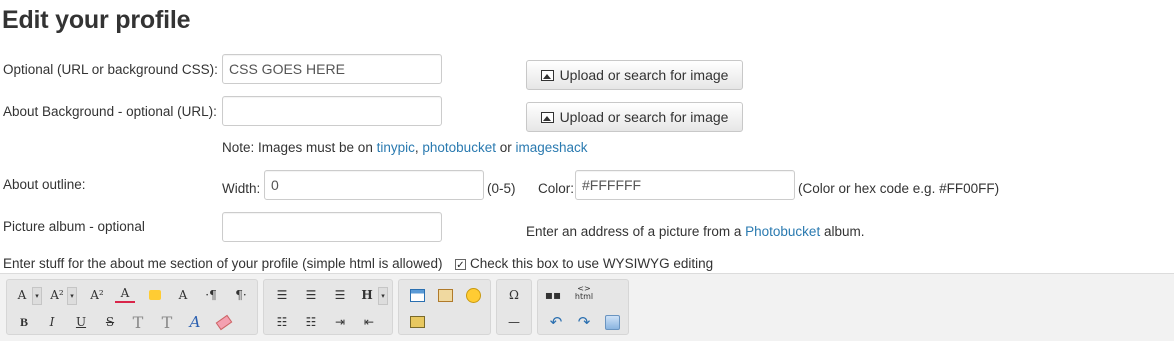 This screenshot has height=341, width=1174. What do you see at coordinates (644, 75) in the screenshot?
I see `upload-background-button-label: Upload or search for image` at bounding box center [644, 75].